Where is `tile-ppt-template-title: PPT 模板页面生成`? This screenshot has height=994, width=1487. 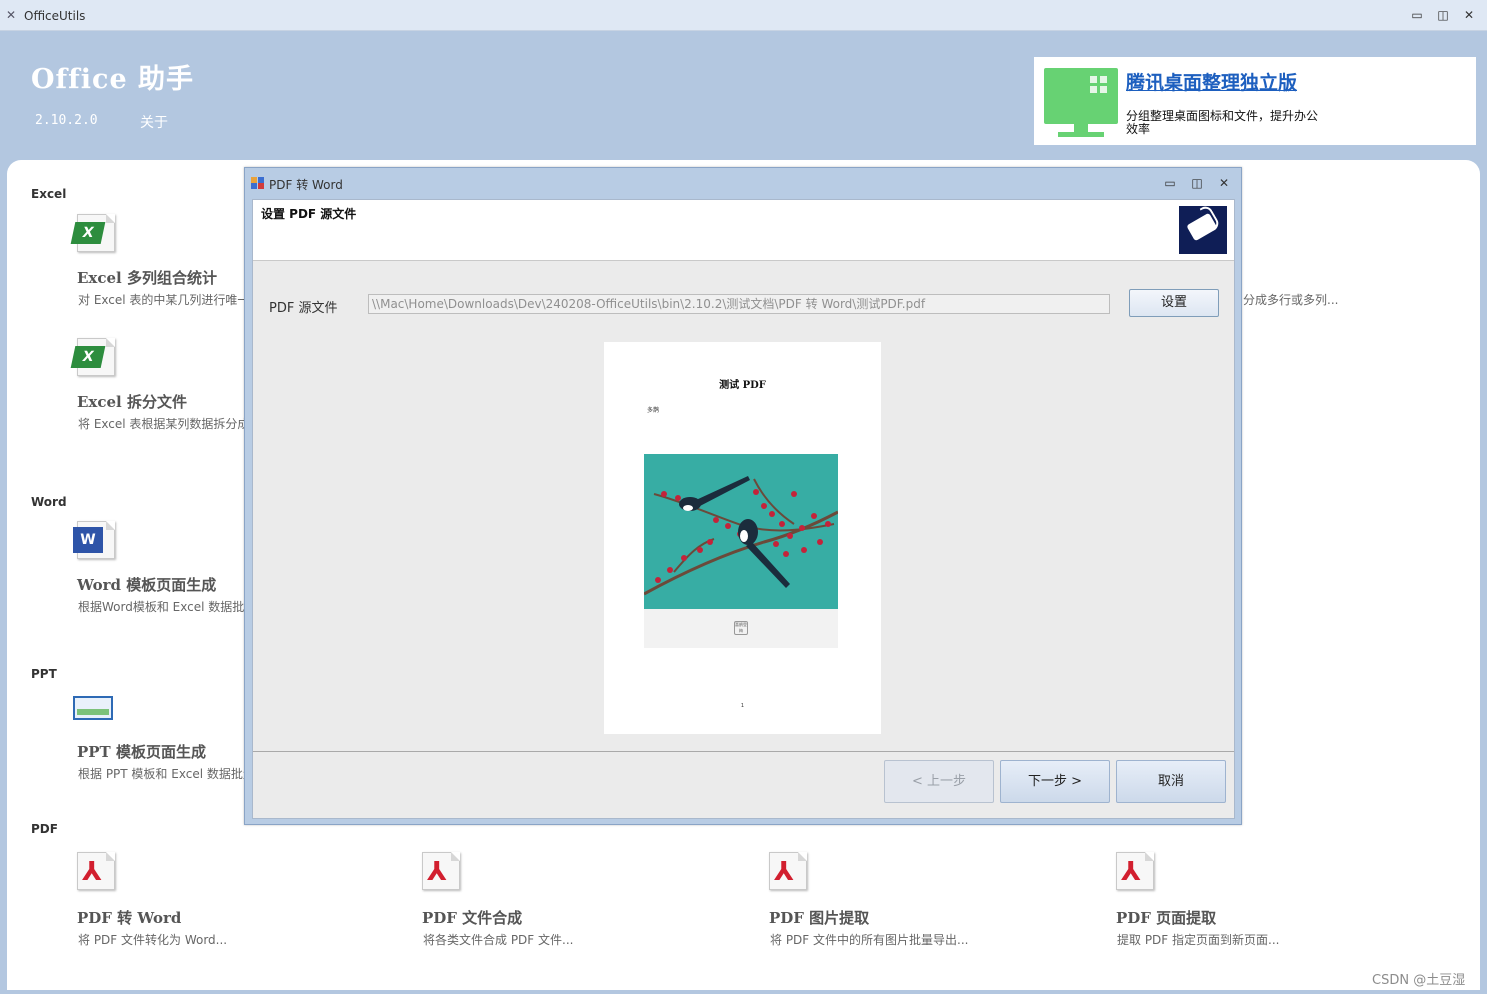 tile-ppt-template-title: PPT 模板页面生成 is located at coordinates (141, 751).